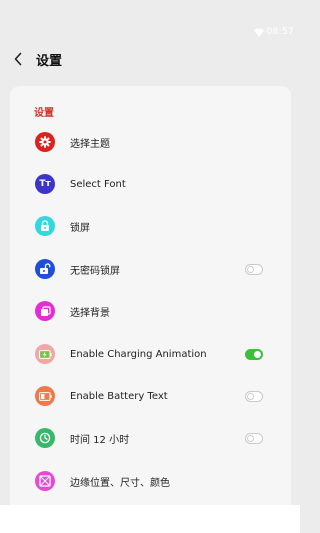 This screenshot has height=533, width=320. Describe the element at coordinates (45, 396) in the screenshot. I see `battery-icon` at that location.